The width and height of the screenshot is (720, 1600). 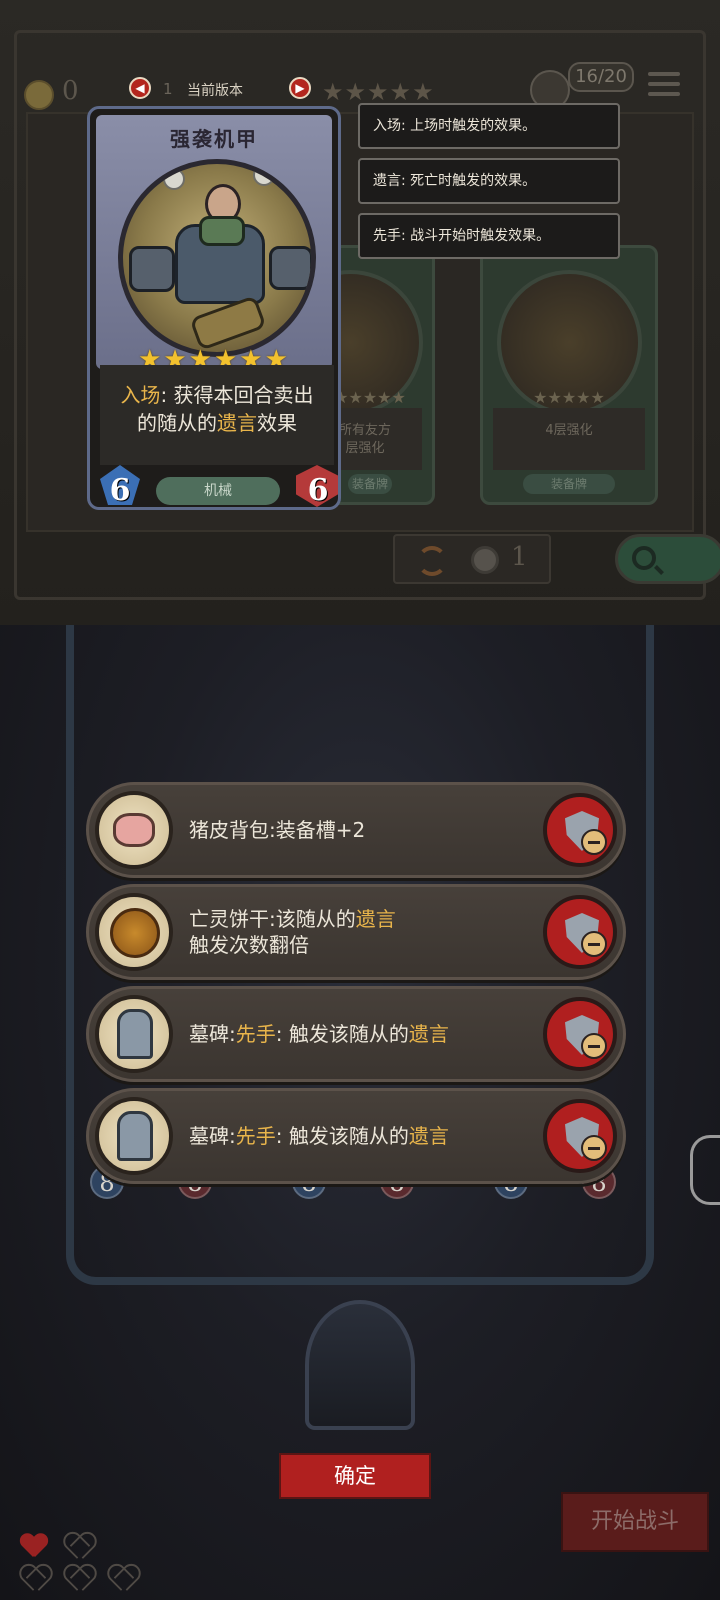 I want to click on refresh-icon, so click(x=432, y=561).